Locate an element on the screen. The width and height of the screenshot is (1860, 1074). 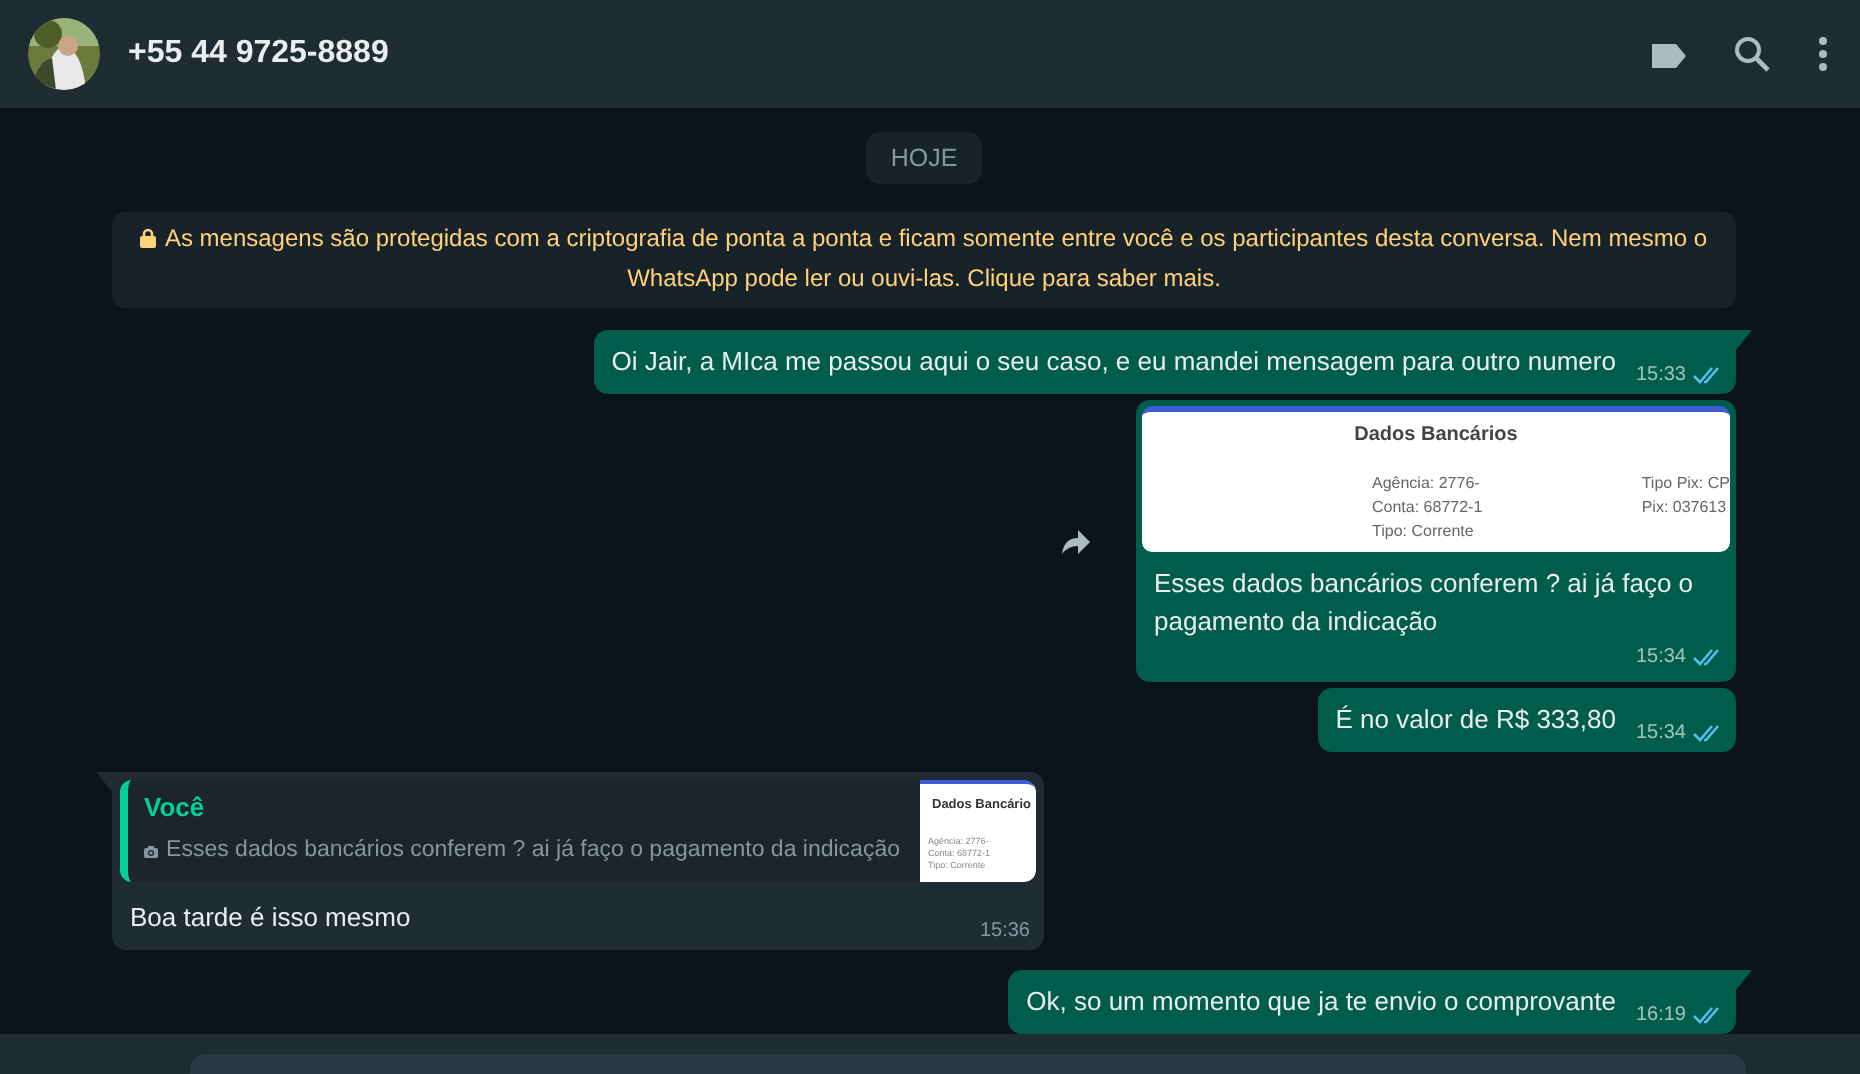
document-image: Dados Bancários Agência: 2776- Conta: 68772-1 Tipo: Corrente Tipo Pix: CP Pix: 037613 is located at coordinates (1436, 479).